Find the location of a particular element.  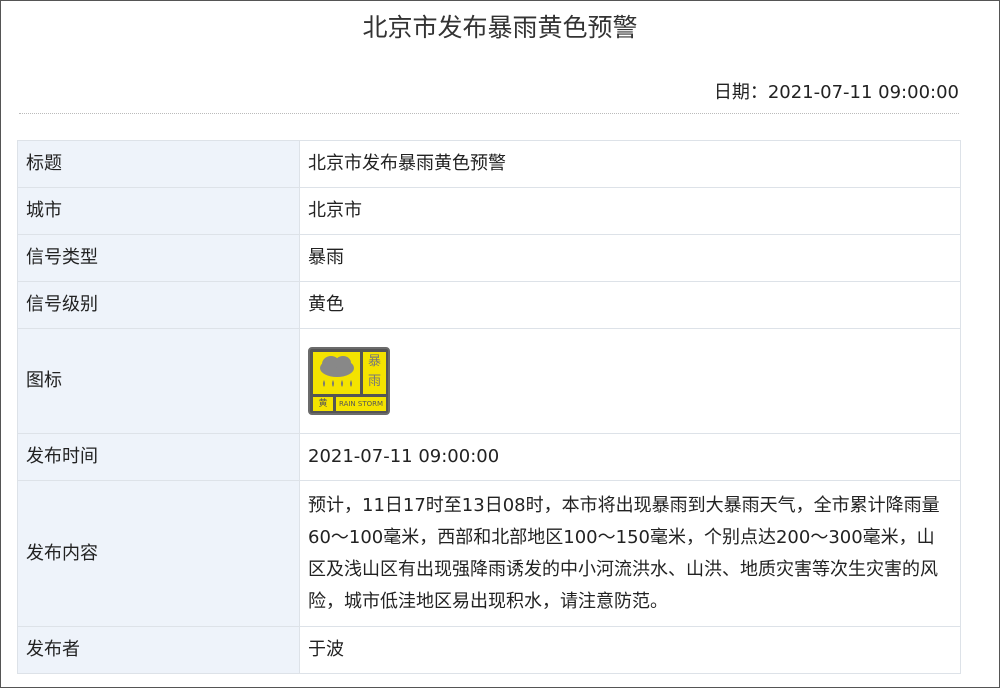

row-label: 发布者 is located at coordinates (158, 650).